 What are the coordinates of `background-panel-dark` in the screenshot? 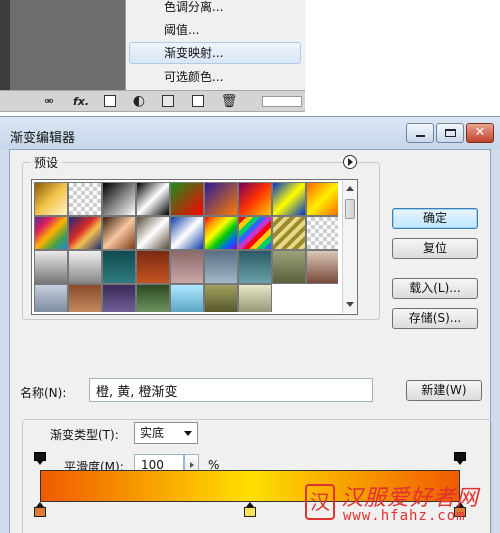 It's located at (5, 45).